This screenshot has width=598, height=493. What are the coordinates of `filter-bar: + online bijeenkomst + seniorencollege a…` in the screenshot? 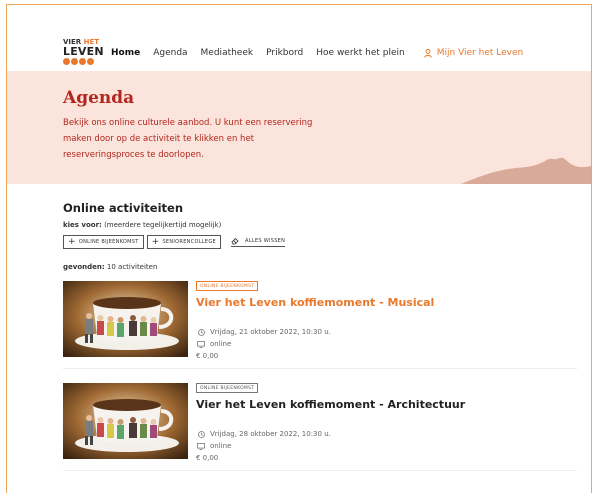 It's located at (174, 242).